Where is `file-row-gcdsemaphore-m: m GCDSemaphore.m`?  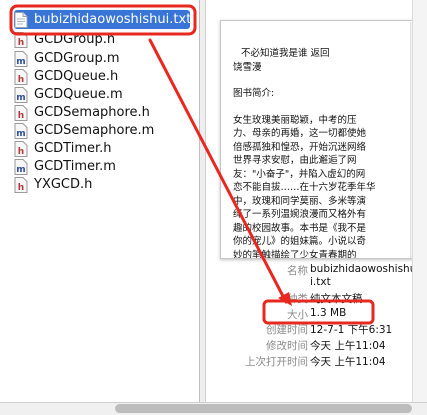
file-row-gcdsemaphore-m: m GCDSemaphore.m is located at coordinates (102, 130).